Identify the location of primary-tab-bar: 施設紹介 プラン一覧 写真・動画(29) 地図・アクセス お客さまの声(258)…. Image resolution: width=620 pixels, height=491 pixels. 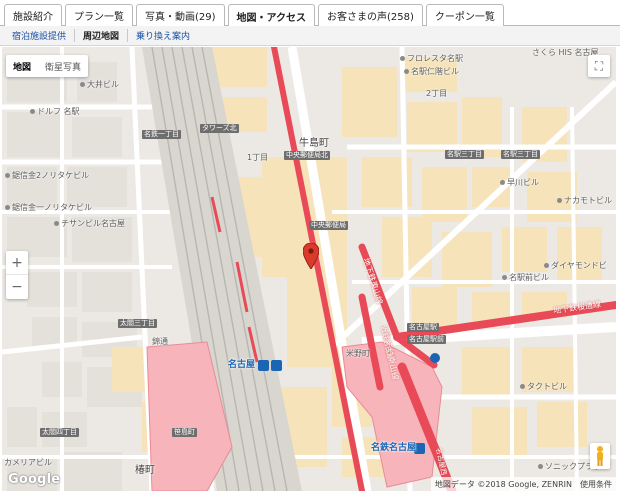
(310, 13).